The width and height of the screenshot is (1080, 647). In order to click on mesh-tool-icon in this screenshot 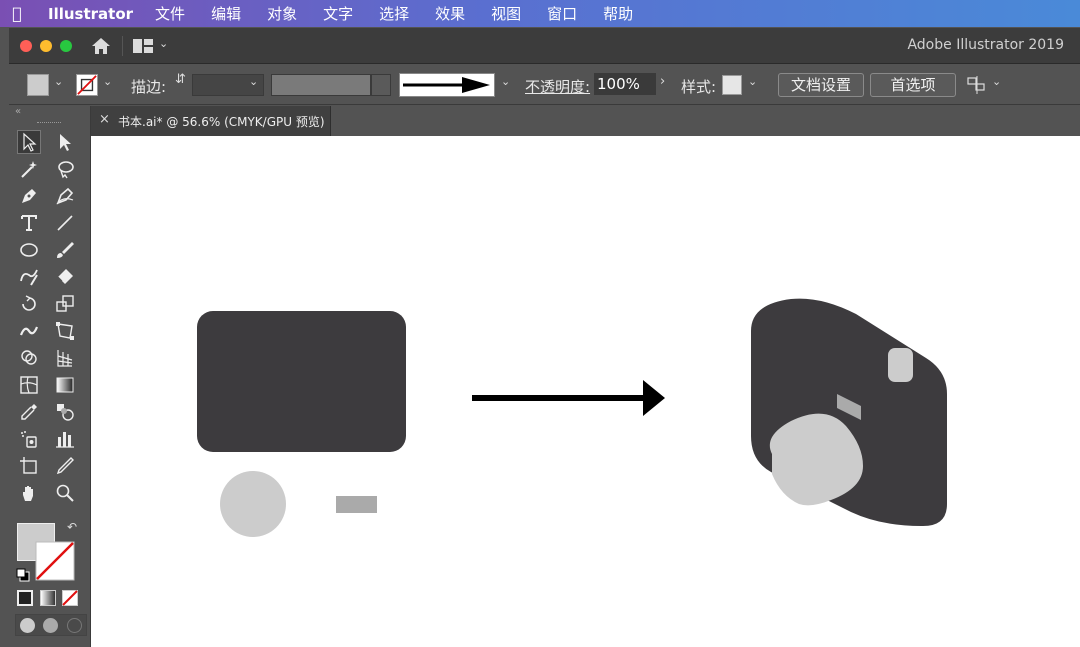, I will do `click(29, 385)`.